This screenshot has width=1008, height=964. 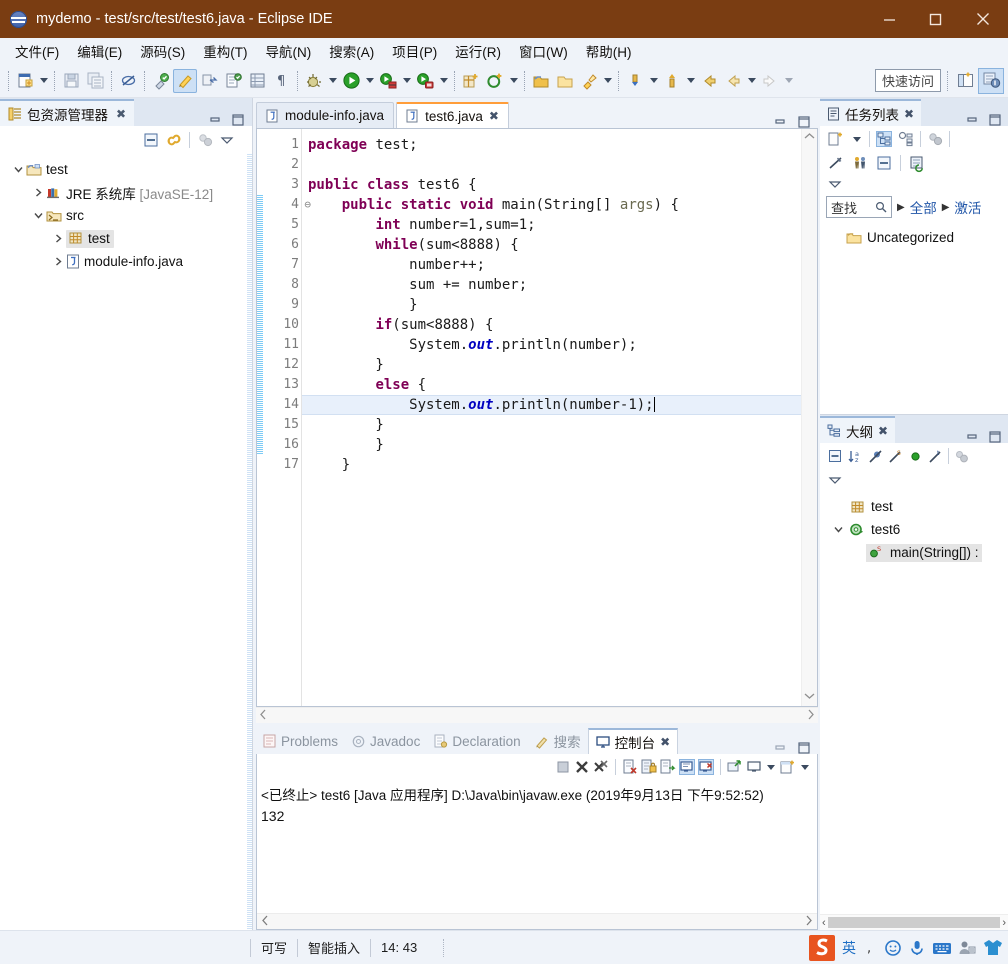 I want to click on hide-fields-icon, so click(x=875, y=456).